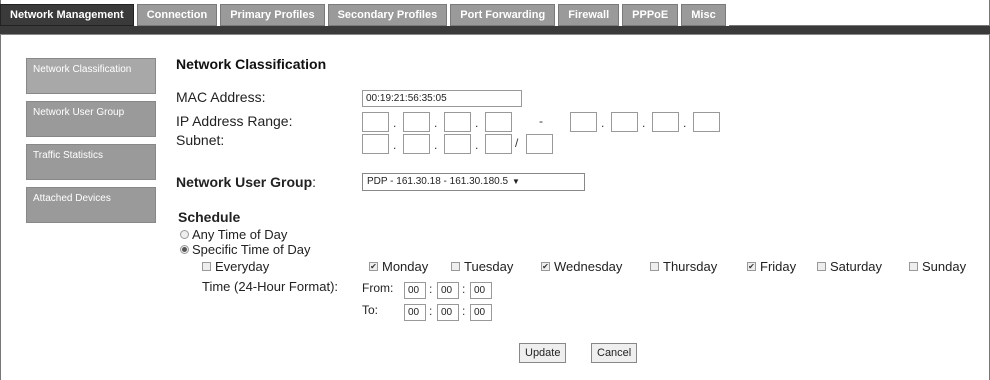 This screenshot has height=380, width=990. What do you see at coordinates (937, 266) in the screenshot?
I see `day-checkbox-sunday: Sunday` at bounding box center [937, 266].